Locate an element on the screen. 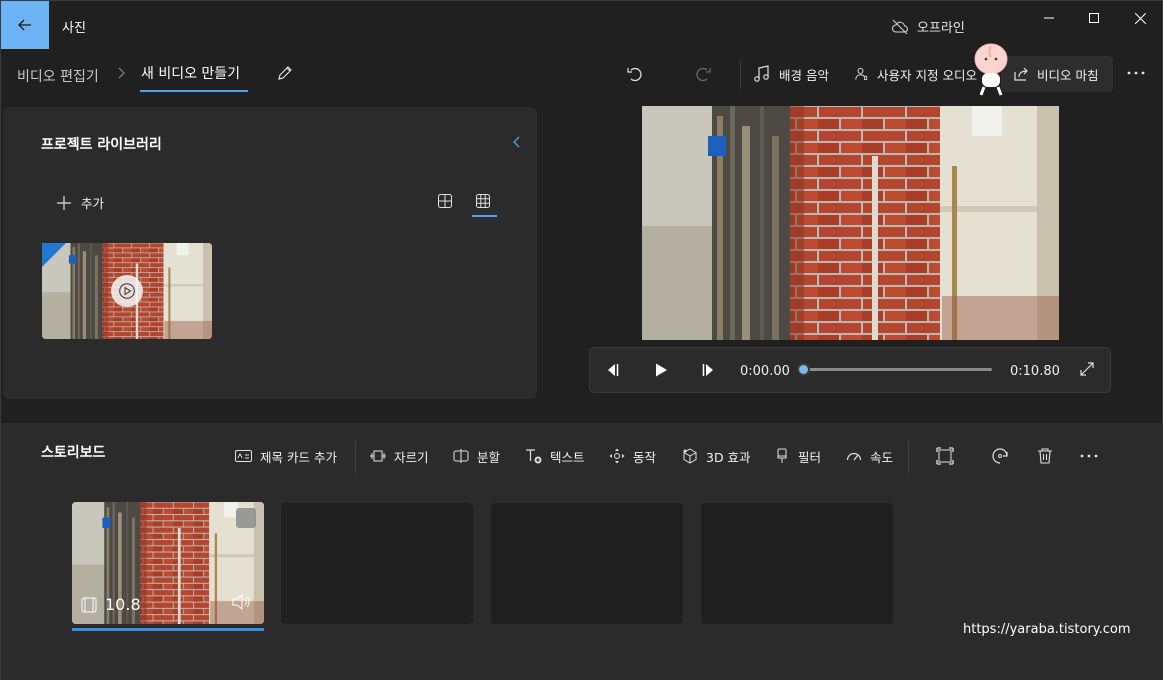 This screenshot has height=680, width=1163. fullscreen-button is located at coordinates (1087, 369).